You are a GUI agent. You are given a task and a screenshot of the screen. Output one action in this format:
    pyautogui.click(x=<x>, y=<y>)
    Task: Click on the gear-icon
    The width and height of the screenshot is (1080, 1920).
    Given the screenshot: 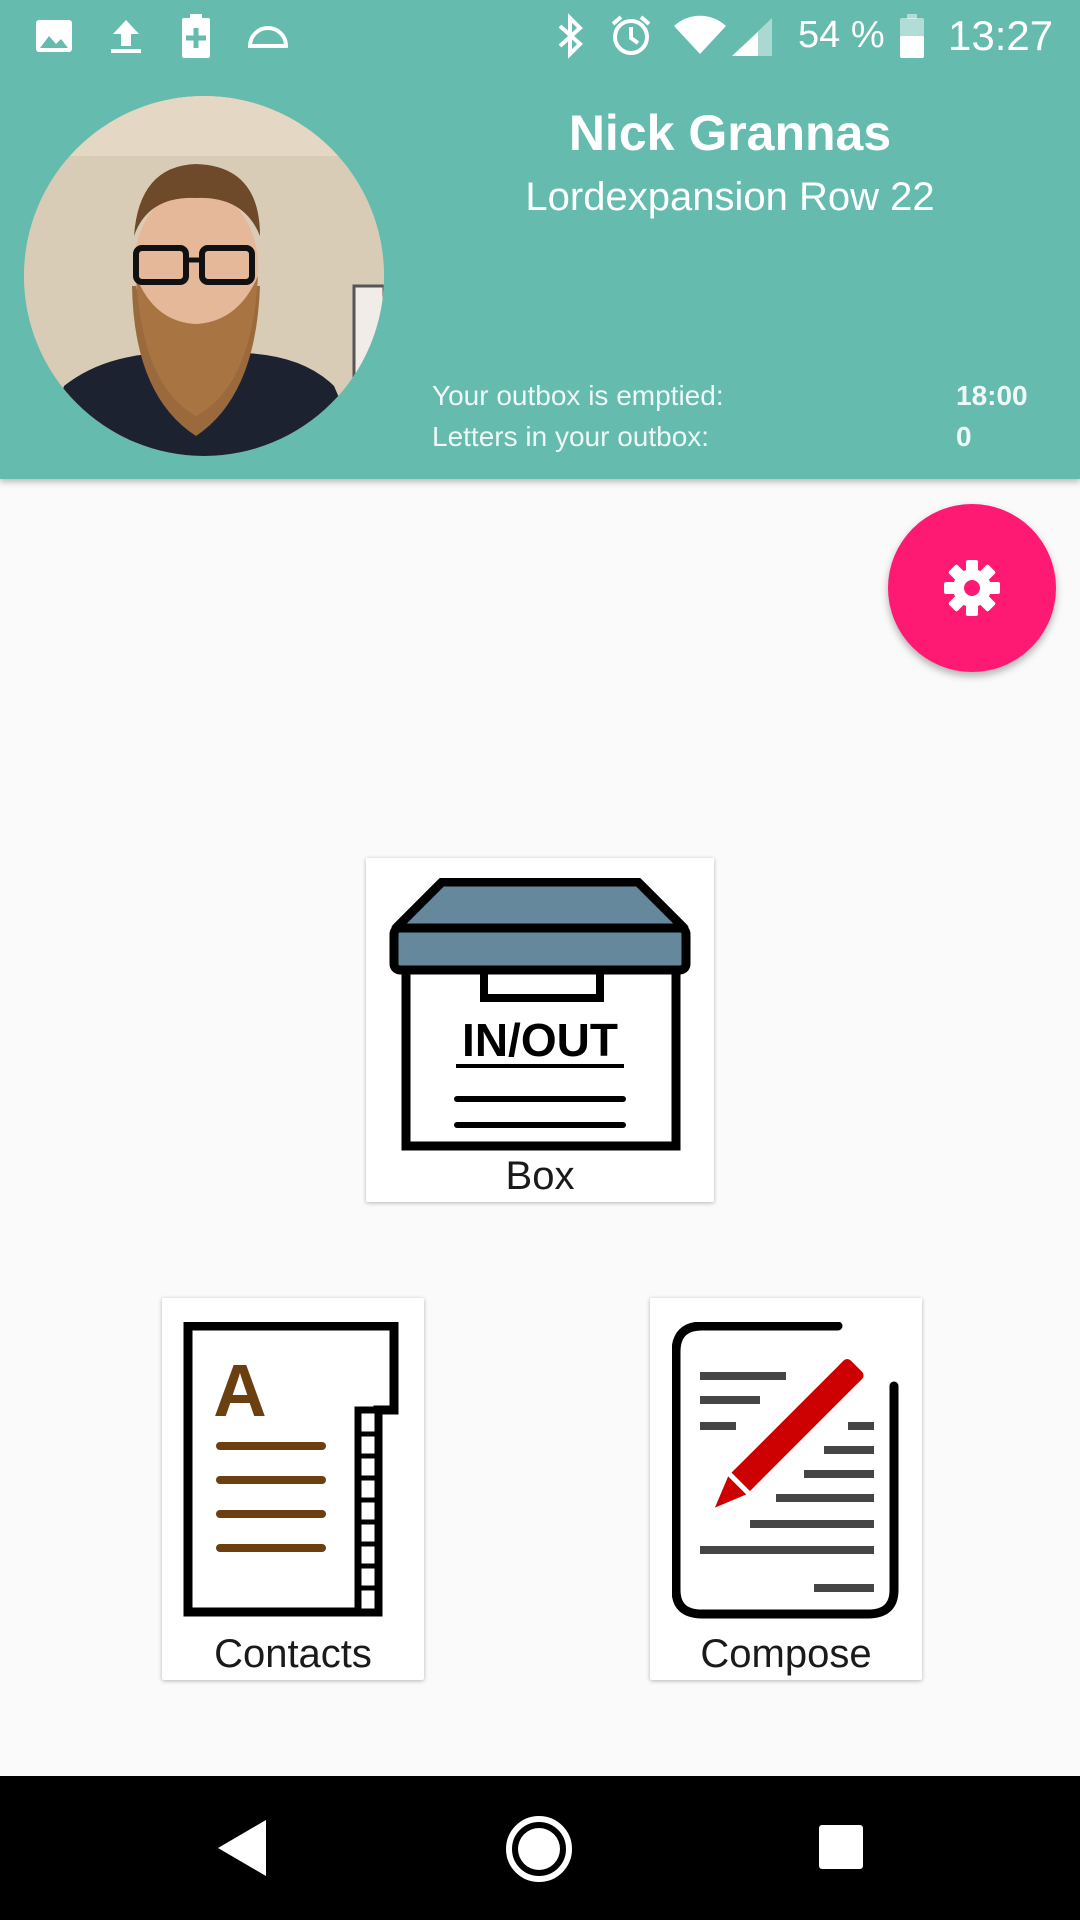 What is the action you would take?
    pyautogui.click(x=972, y=588)
    